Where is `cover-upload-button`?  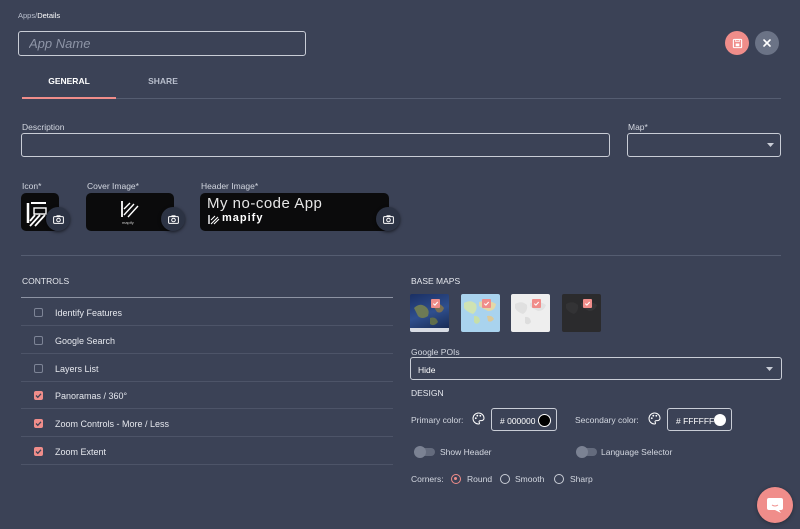
cover-upload-button is located at coordinates (173, 219).